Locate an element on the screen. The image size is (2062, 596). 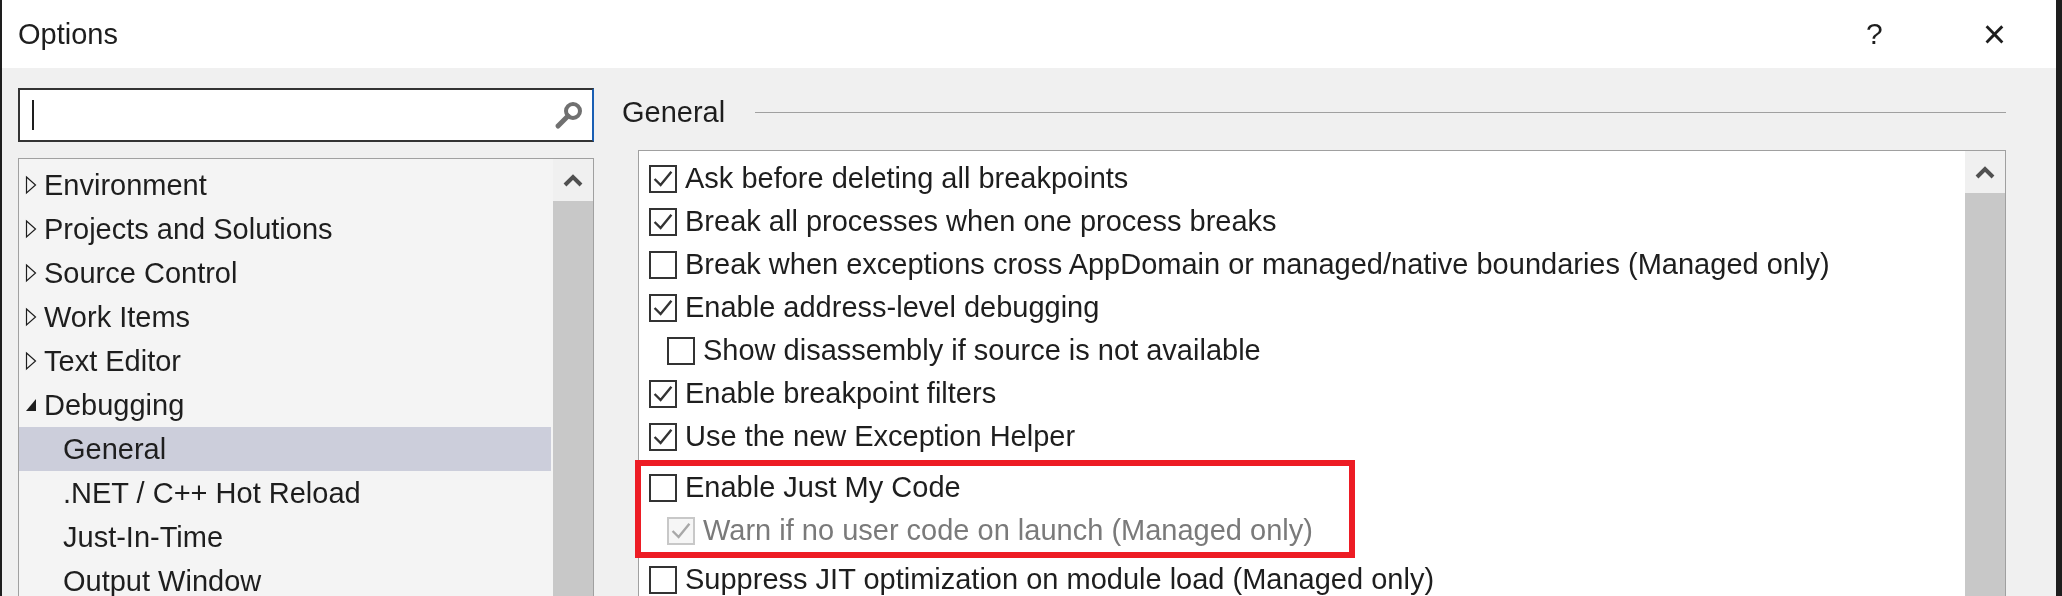
option-label: Break all processes when one process breaks is located at coordinates (981, 221).